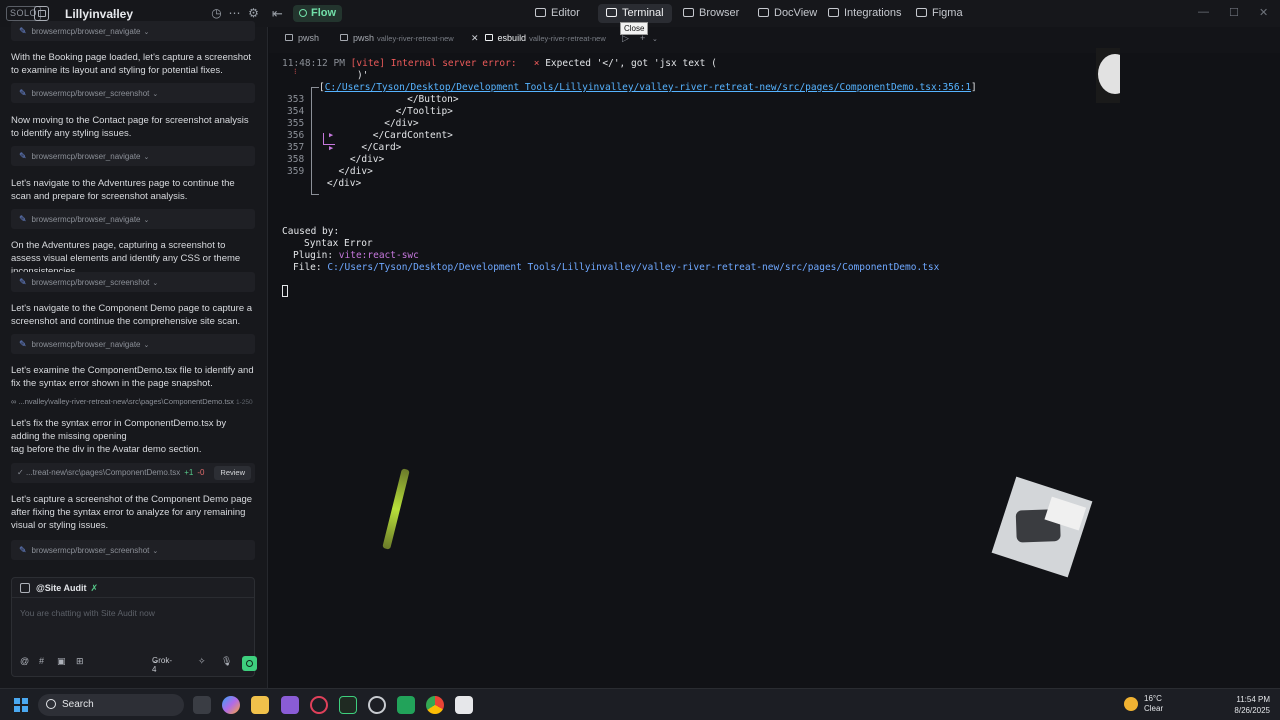 The height and width of the screenshot is (720, 1280). I want to click on tab-label: pwsh, so click(364, 38).